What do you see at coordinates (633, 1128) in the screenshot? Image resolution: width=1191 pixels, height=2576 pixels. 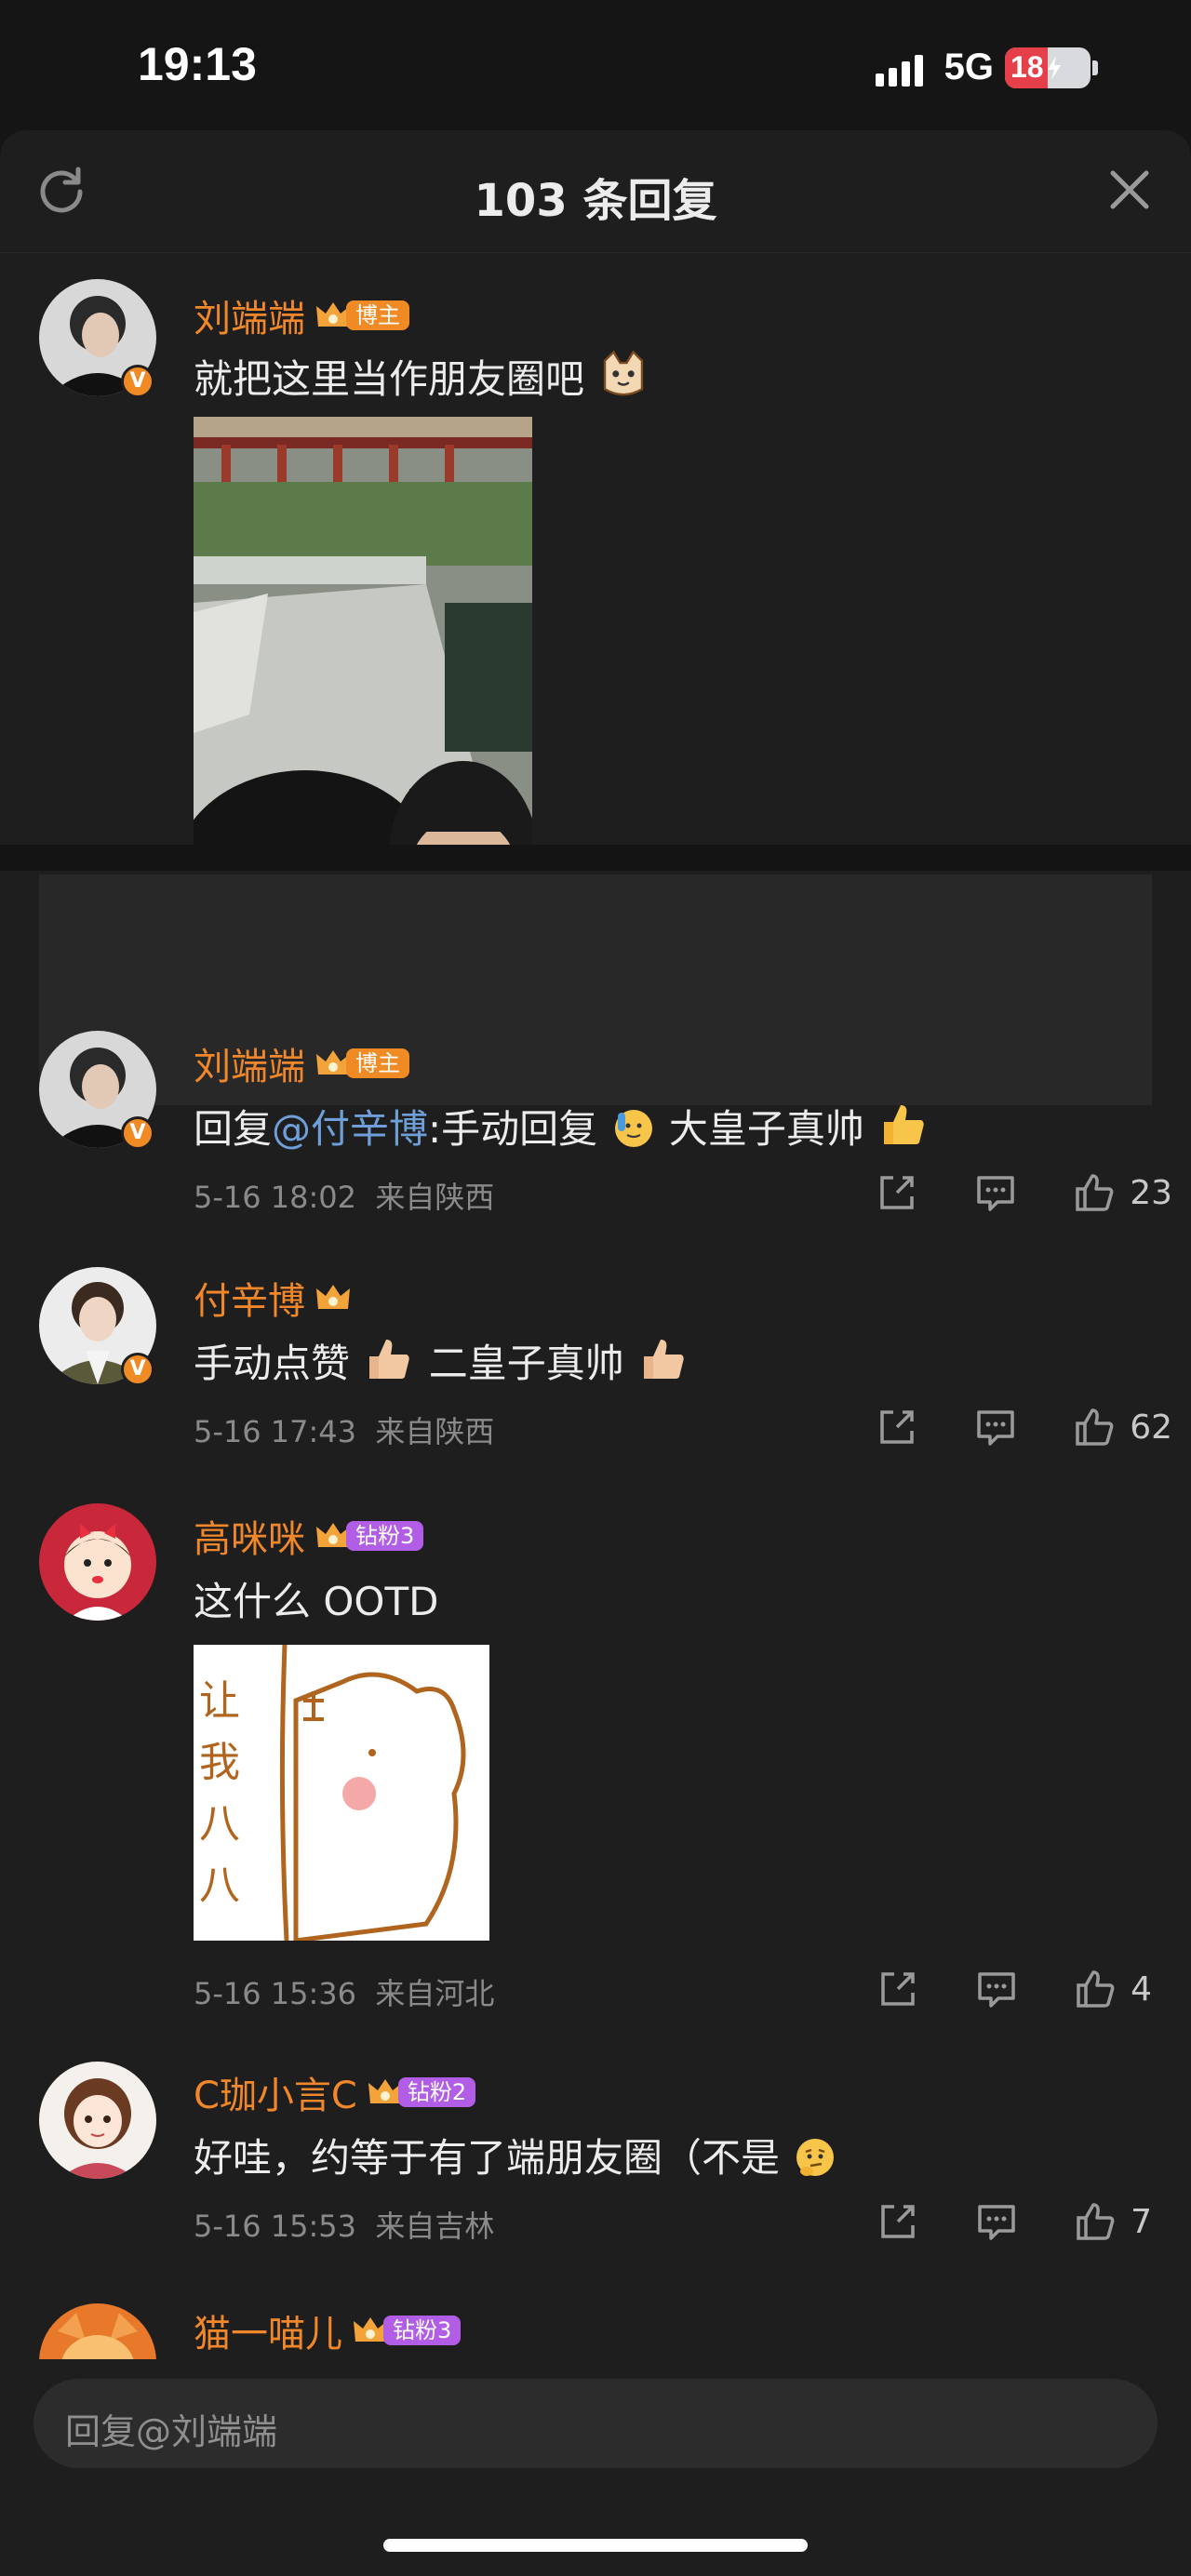 I see `raising-hand-emoji-icon` at bounding box center [633, 1128].